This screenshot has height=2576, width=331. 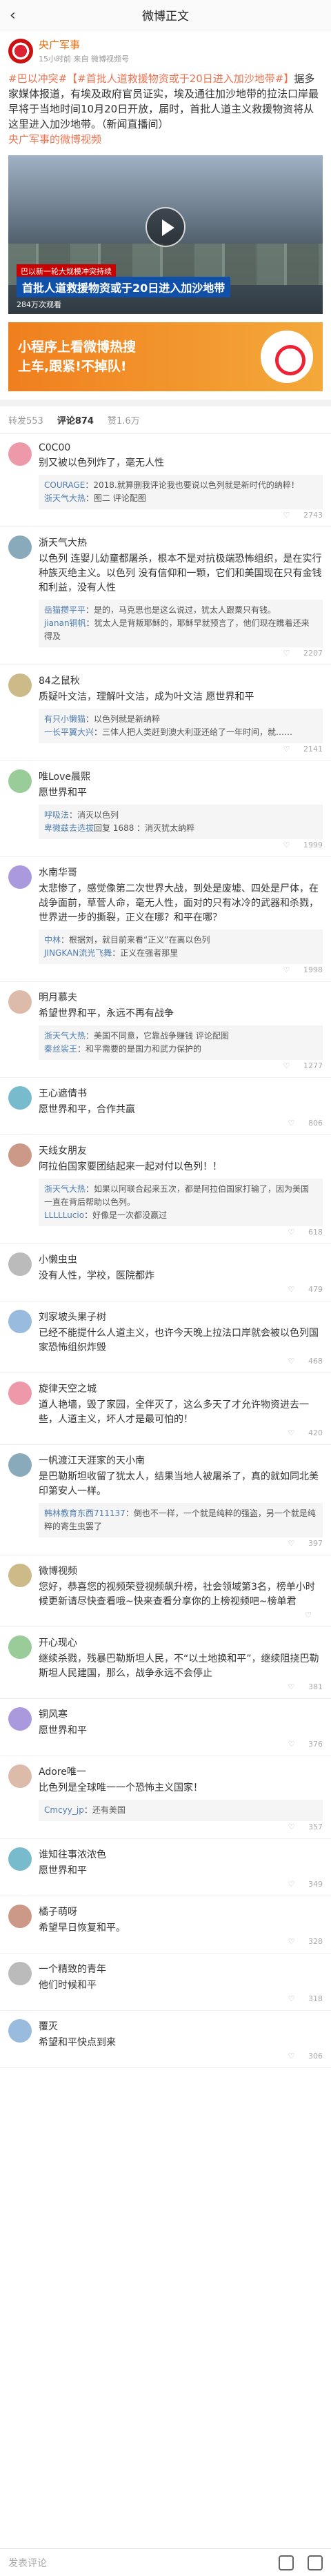 What do you see at coordinates (165, 226) in the screenshot?
I see `play-icon` at bounding box center [165, 226].